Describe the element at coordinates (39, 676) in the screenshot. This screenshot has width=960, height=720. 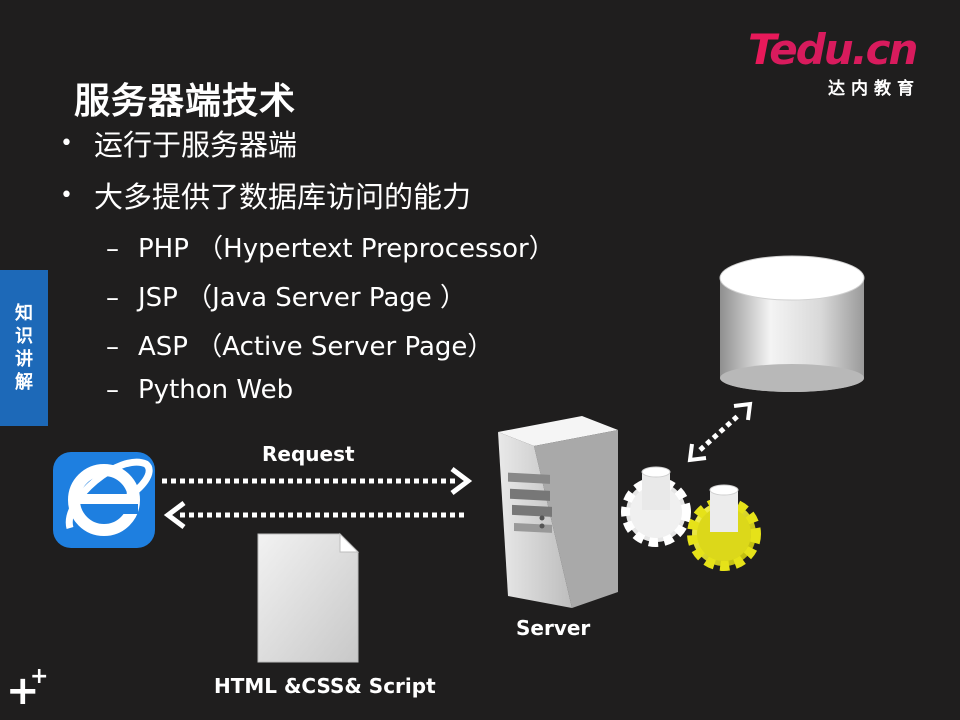
I see `plus-small-icon: +` at that location.